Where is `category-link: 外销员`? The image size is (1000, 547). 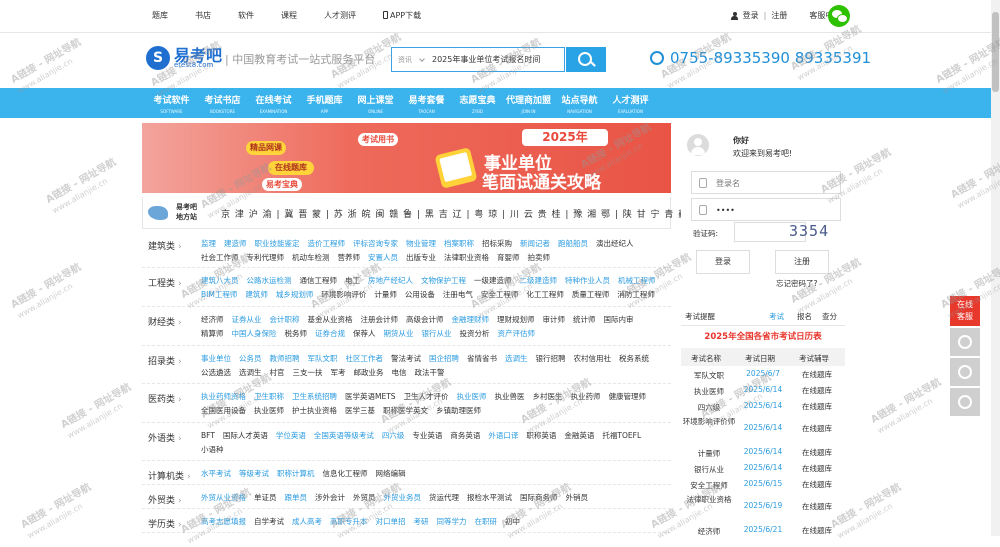
category-link: 外销员 is located at coordinates (577, 498).